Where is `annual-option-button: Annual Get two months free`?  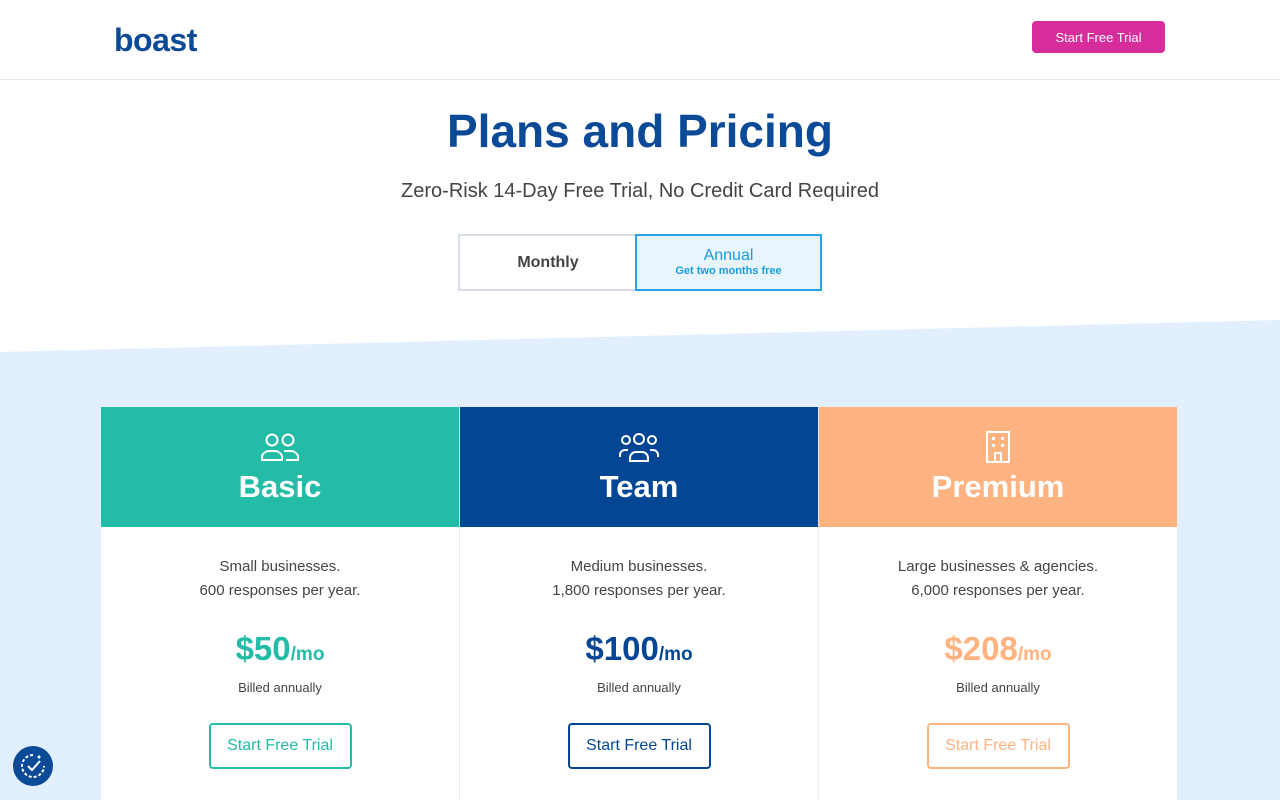 annual-option-button: Annual Get two months free is located at coordinates (728, 262).